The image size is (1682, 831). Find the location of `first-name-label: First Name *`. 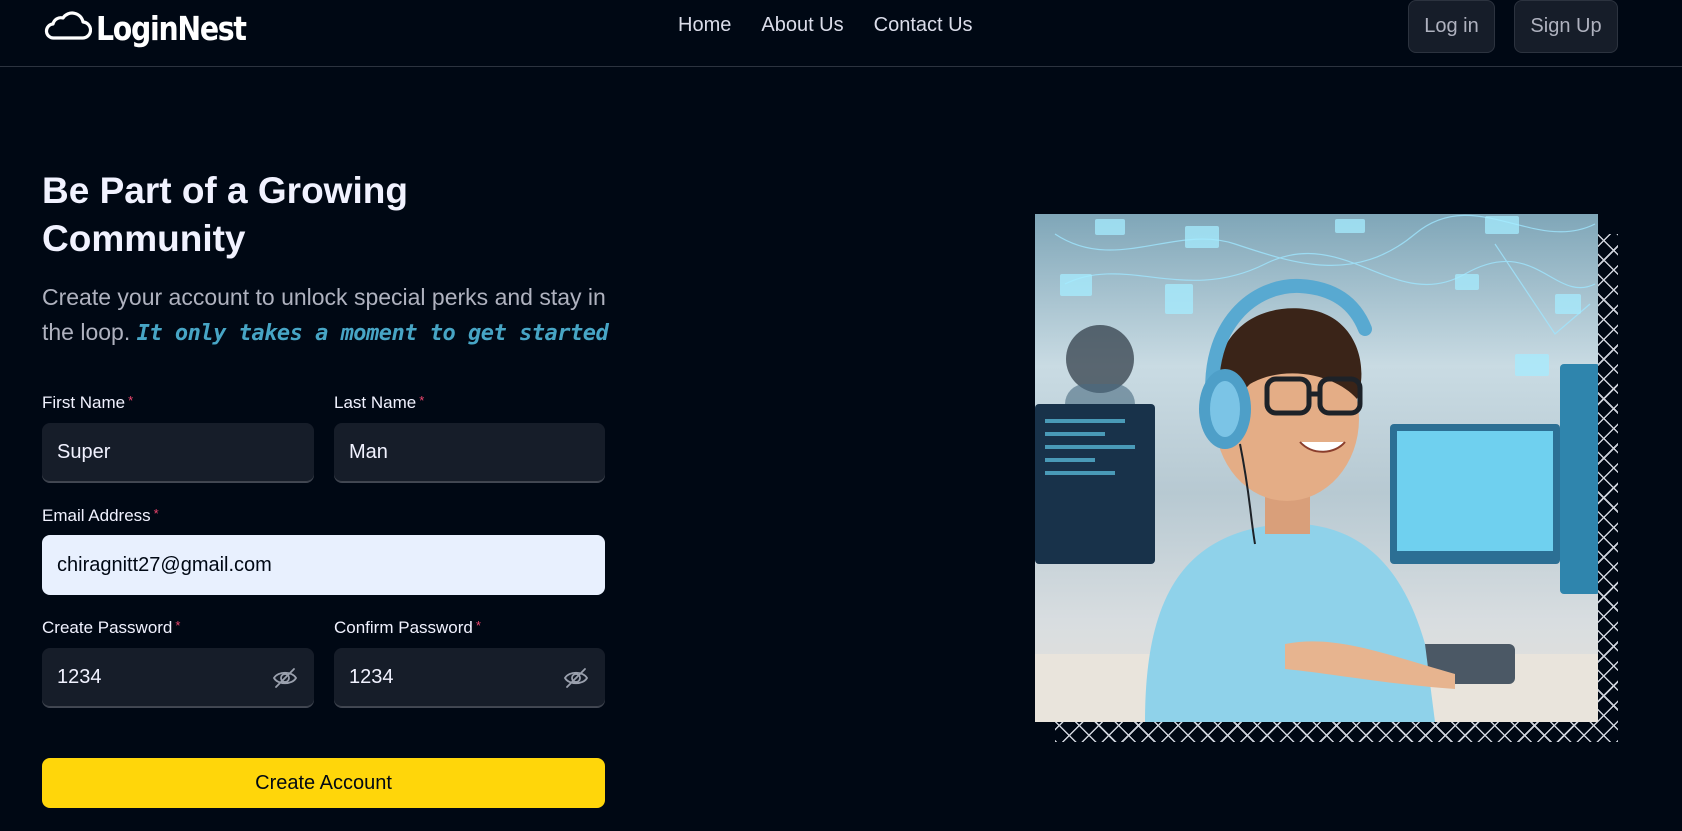

first-name-label: First Name * is located at coordinates (87, 403).